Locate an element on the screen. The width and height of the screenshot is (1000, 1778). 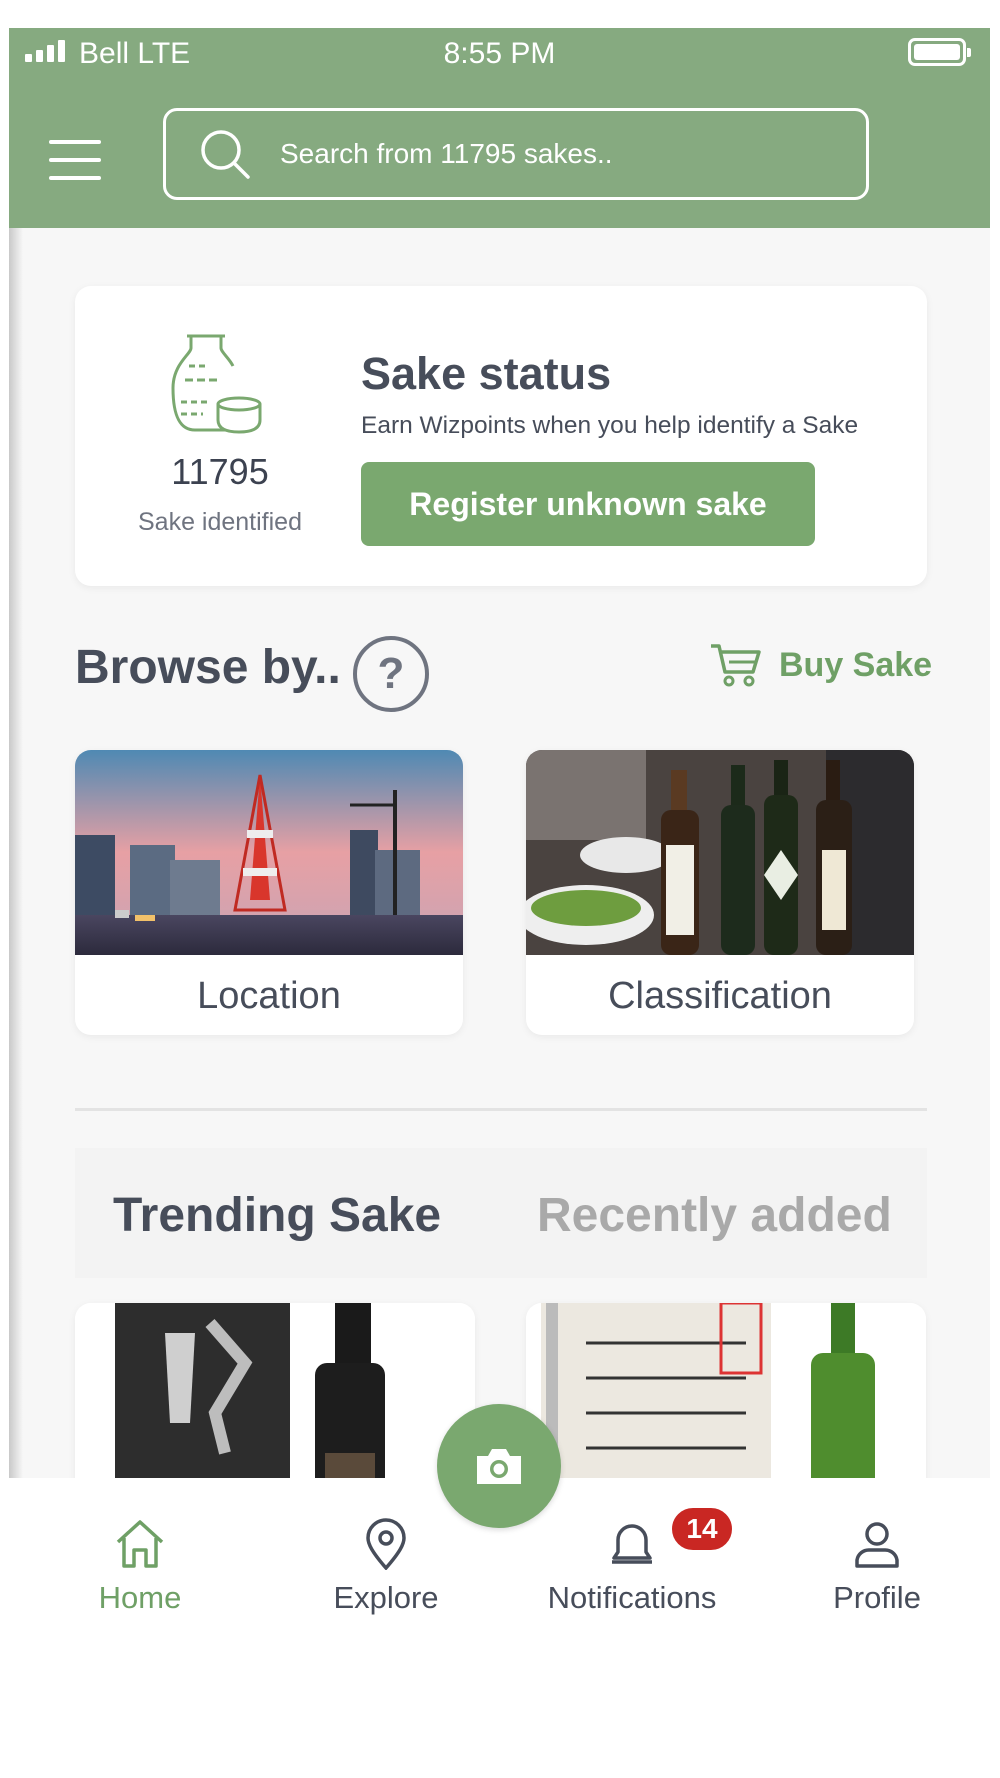
browse-classification-card: Classification is located at coordinates (720, 892).